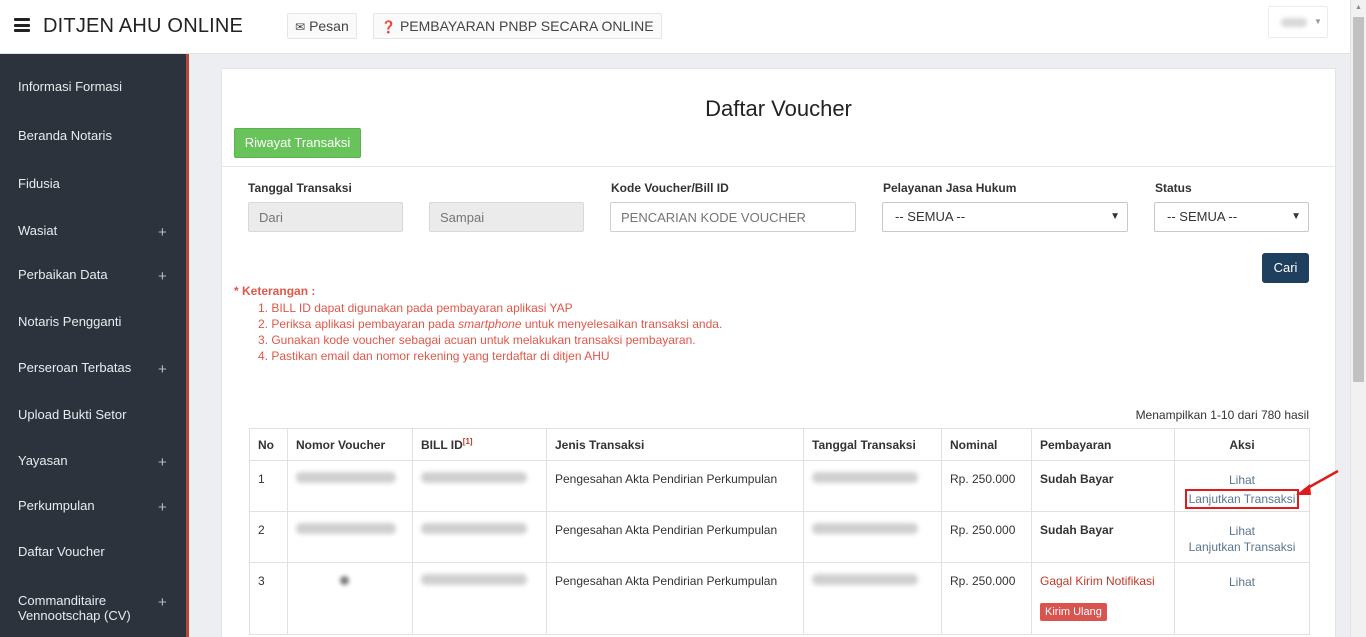 This screenshot has width=1366, height=637. What do you see at coordinates (733, 217) in the screenshot?
I see `kode-voucher-search-input` at bounding box center [733, 217].